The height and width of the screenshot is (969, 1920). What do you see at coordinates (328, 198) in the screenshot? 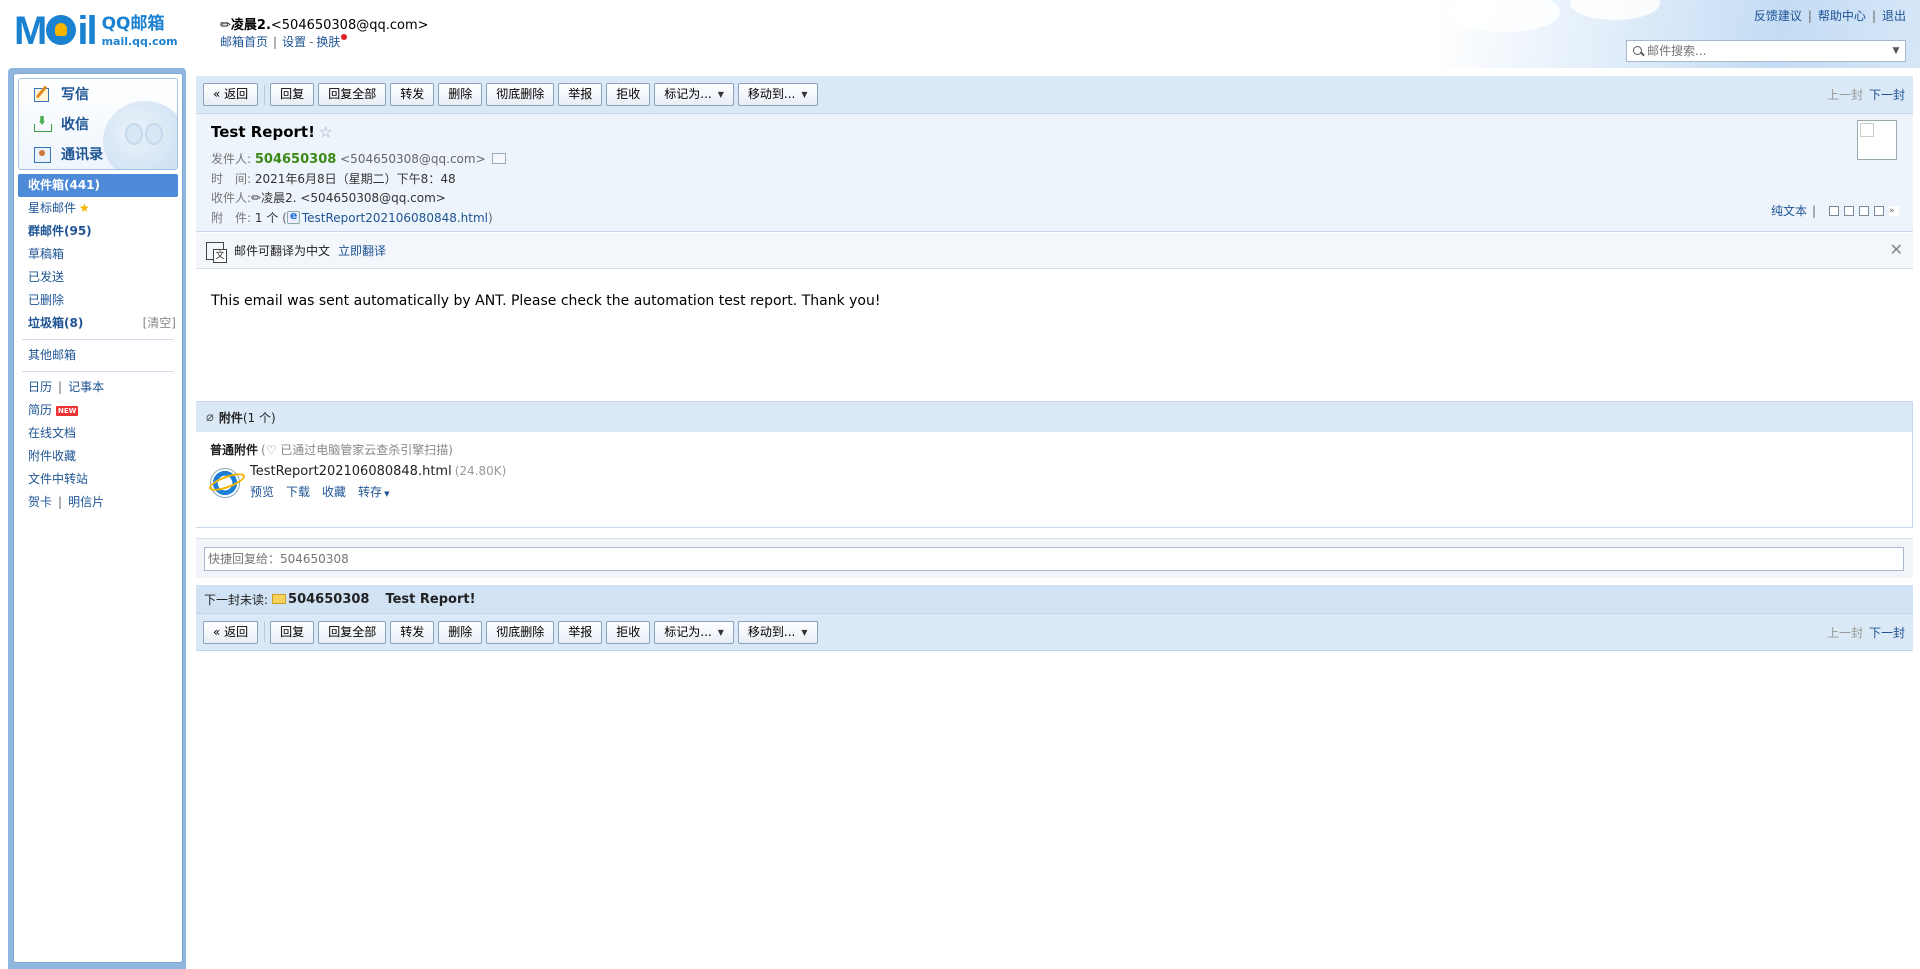
I see `recipient-row: 收件人:✏凌晨2. <504650308@qq.com>` at bounding box center [328, 198].